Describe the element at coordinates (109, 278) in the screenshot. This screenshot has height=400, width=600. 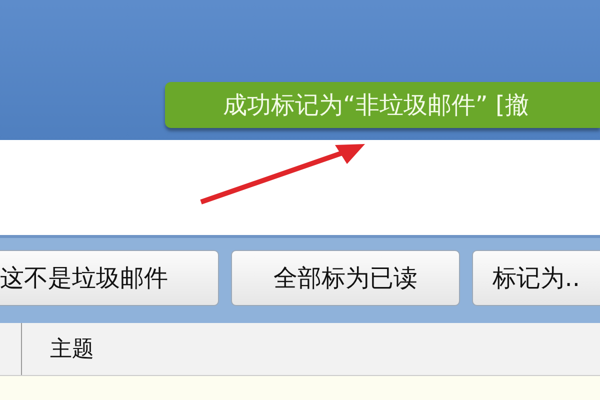
I see `toolbar-button: 这不是垃圾邮件` at that location.